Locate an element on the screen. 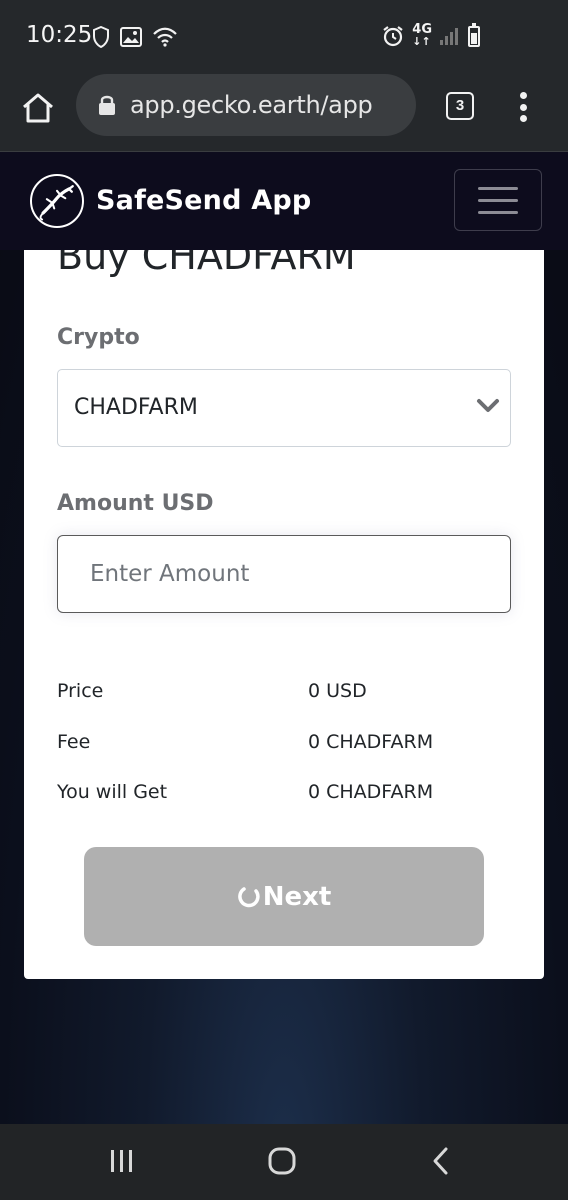 Image resolution: width=568 pixels, height=1200 pixels. system-nav-bar is located at coordinates (284, 1162).